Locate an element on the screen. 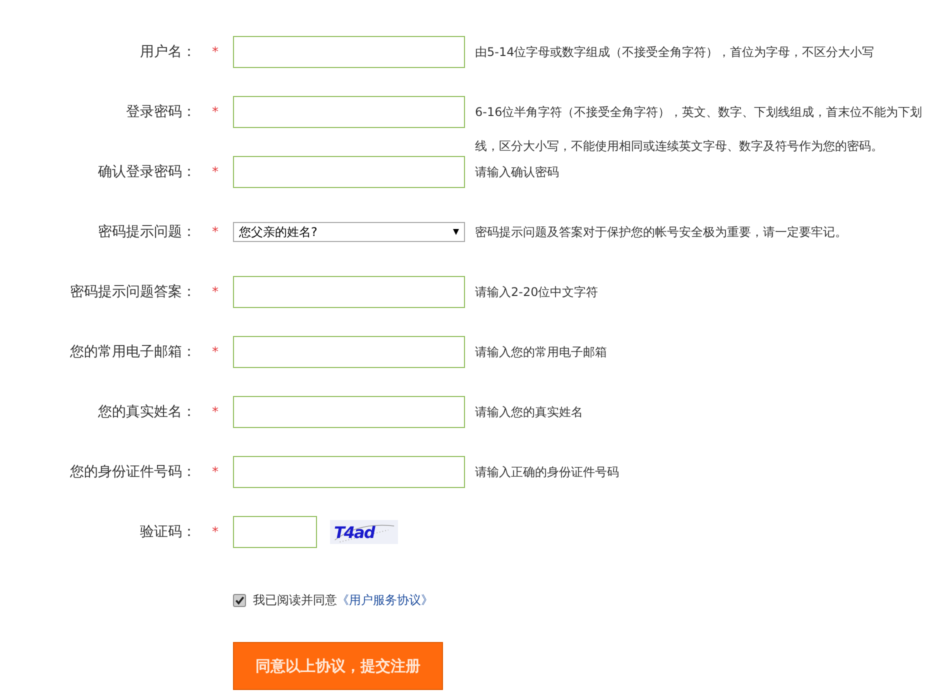 Image resolution: width=925 pixels, height=700 pixels. field-hint: 请输入您的真实姓名 is located at coordinates (529, 412).